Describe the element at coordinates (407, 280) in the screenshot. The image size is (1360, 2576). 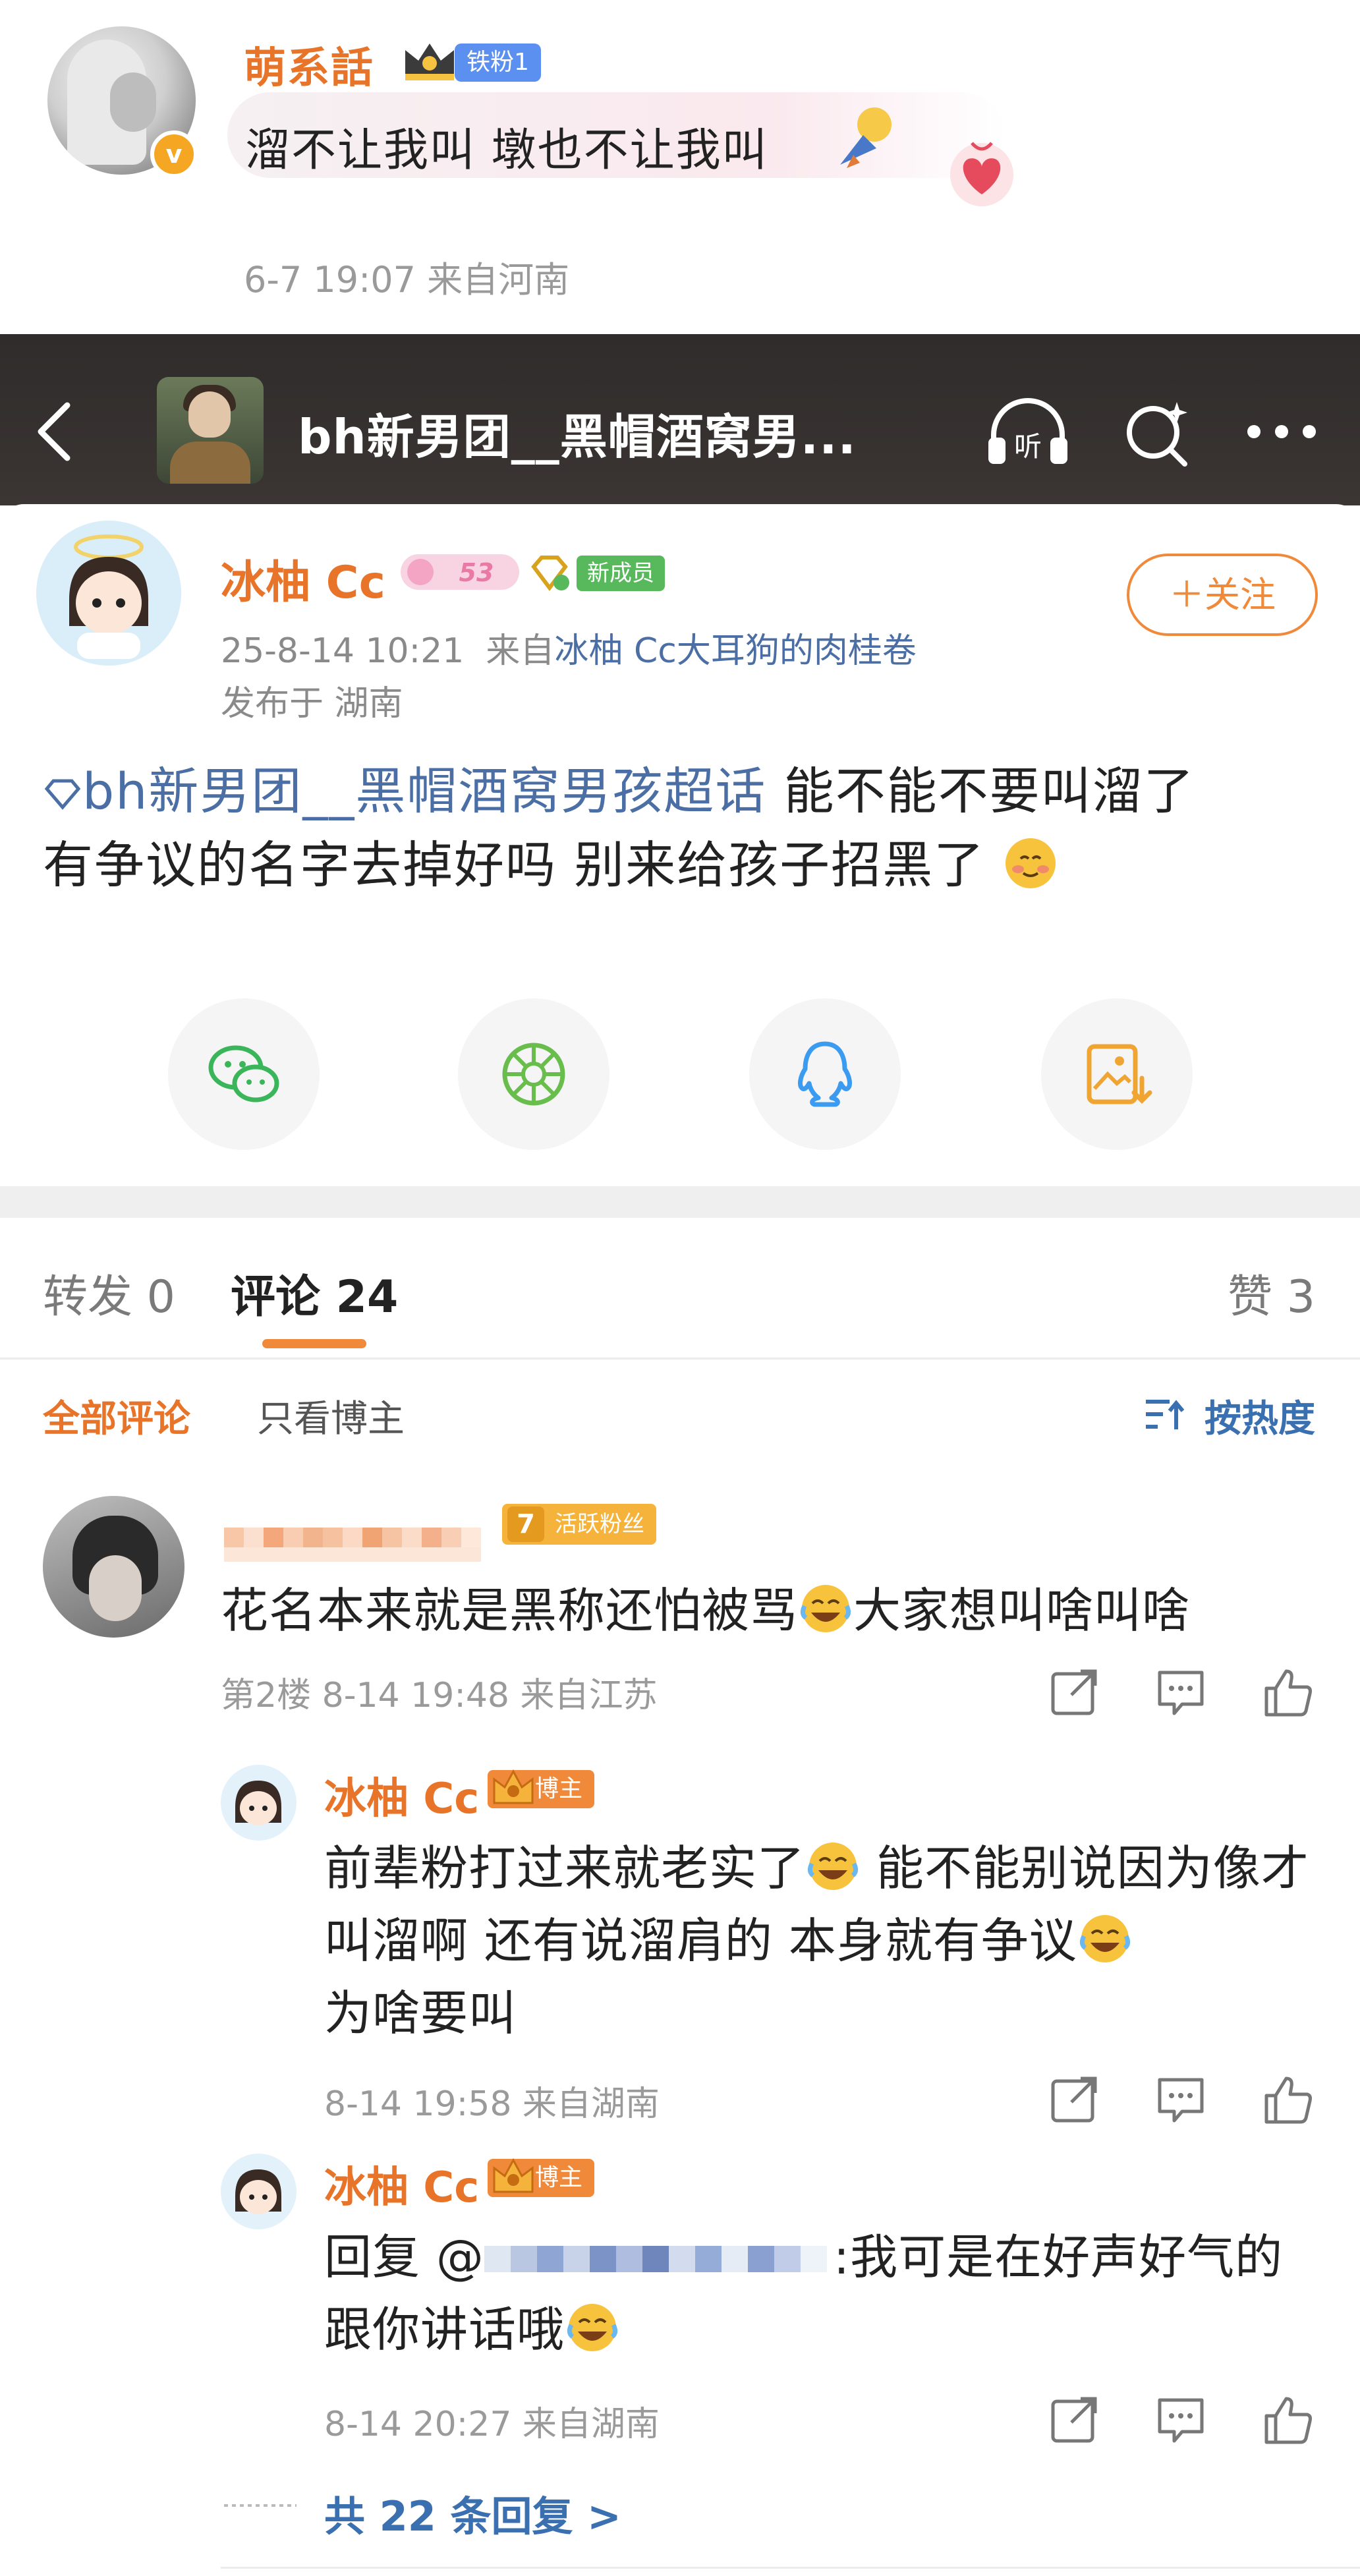
I see `comment-meta: 6-7 19:07 来自河南` at that location.